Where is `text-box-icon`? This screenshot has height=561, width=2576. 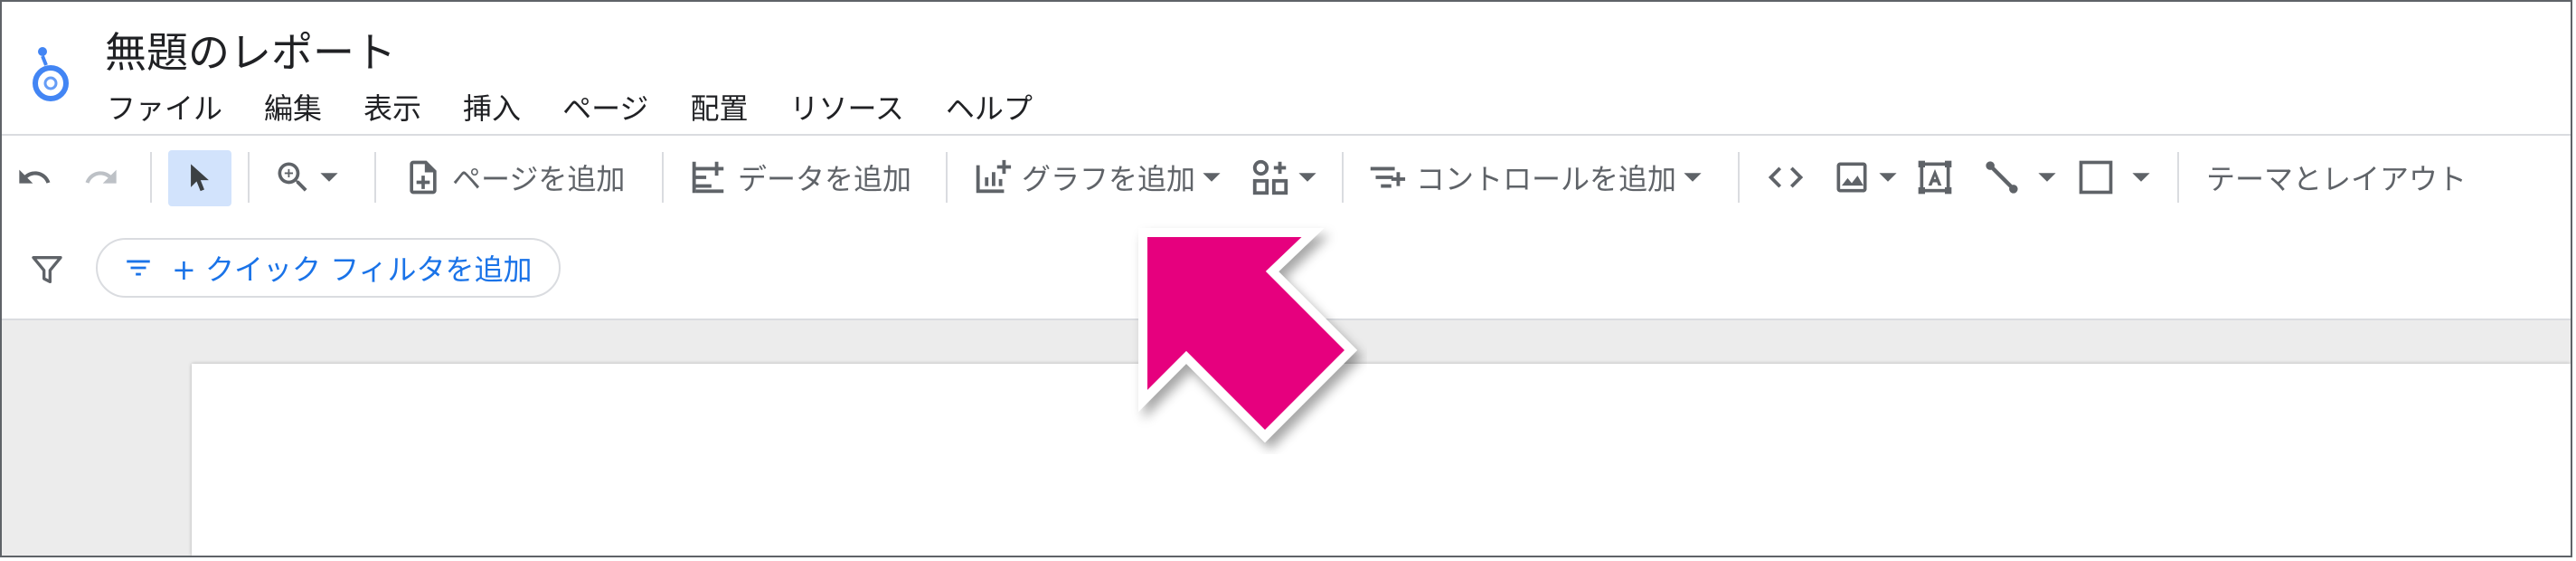
text-box-icon is located at coordinates (1935, 177).